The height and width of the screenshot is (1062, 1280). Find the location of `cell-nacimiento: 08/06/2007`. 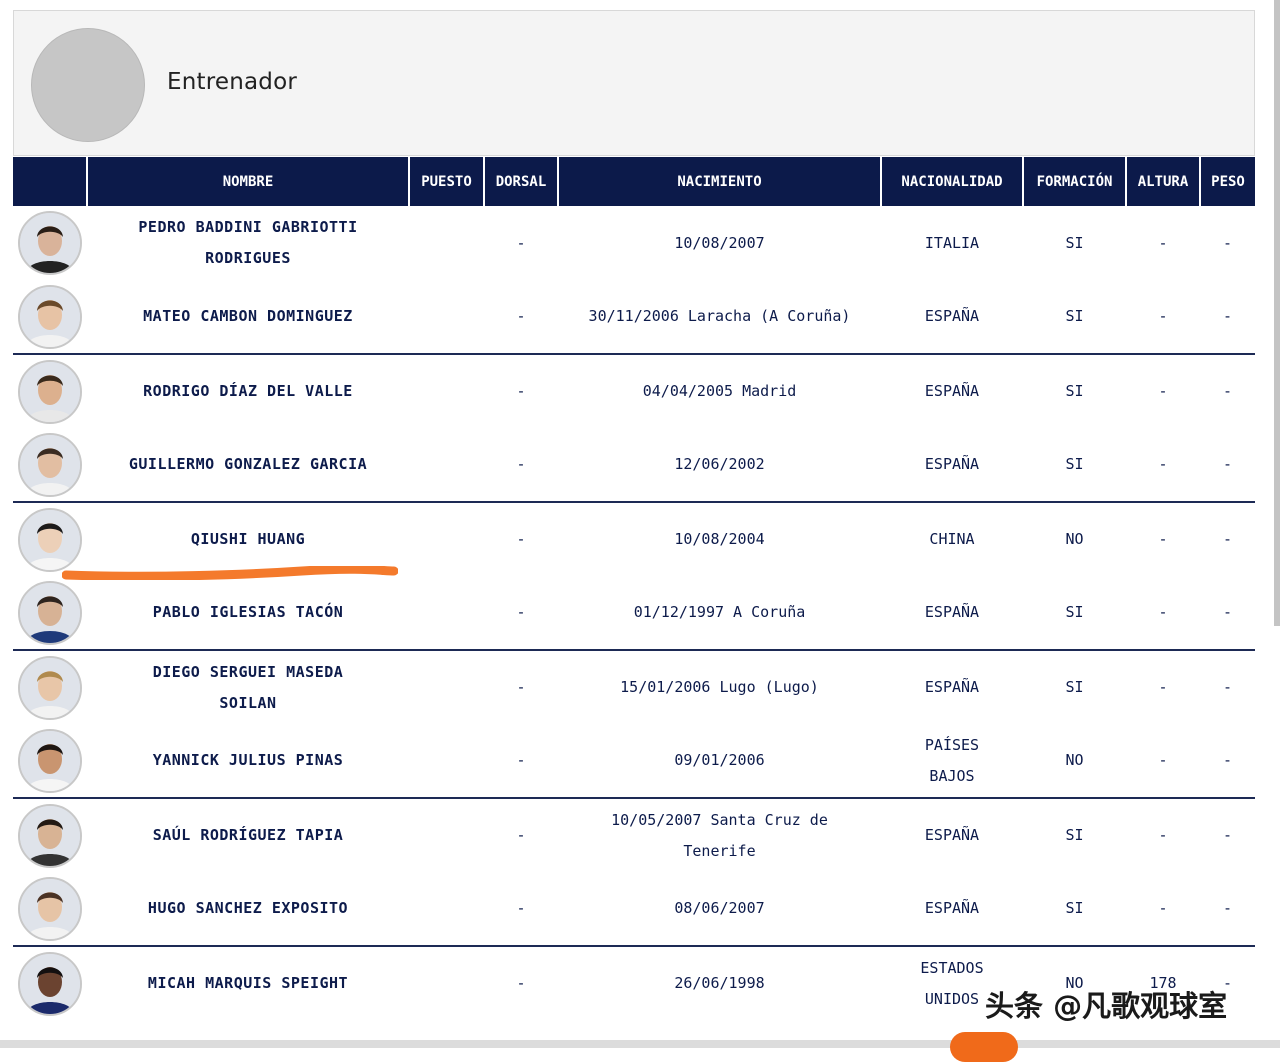

cell-nacimiento: 08/06/2007 is located at coordinates (719, 909).